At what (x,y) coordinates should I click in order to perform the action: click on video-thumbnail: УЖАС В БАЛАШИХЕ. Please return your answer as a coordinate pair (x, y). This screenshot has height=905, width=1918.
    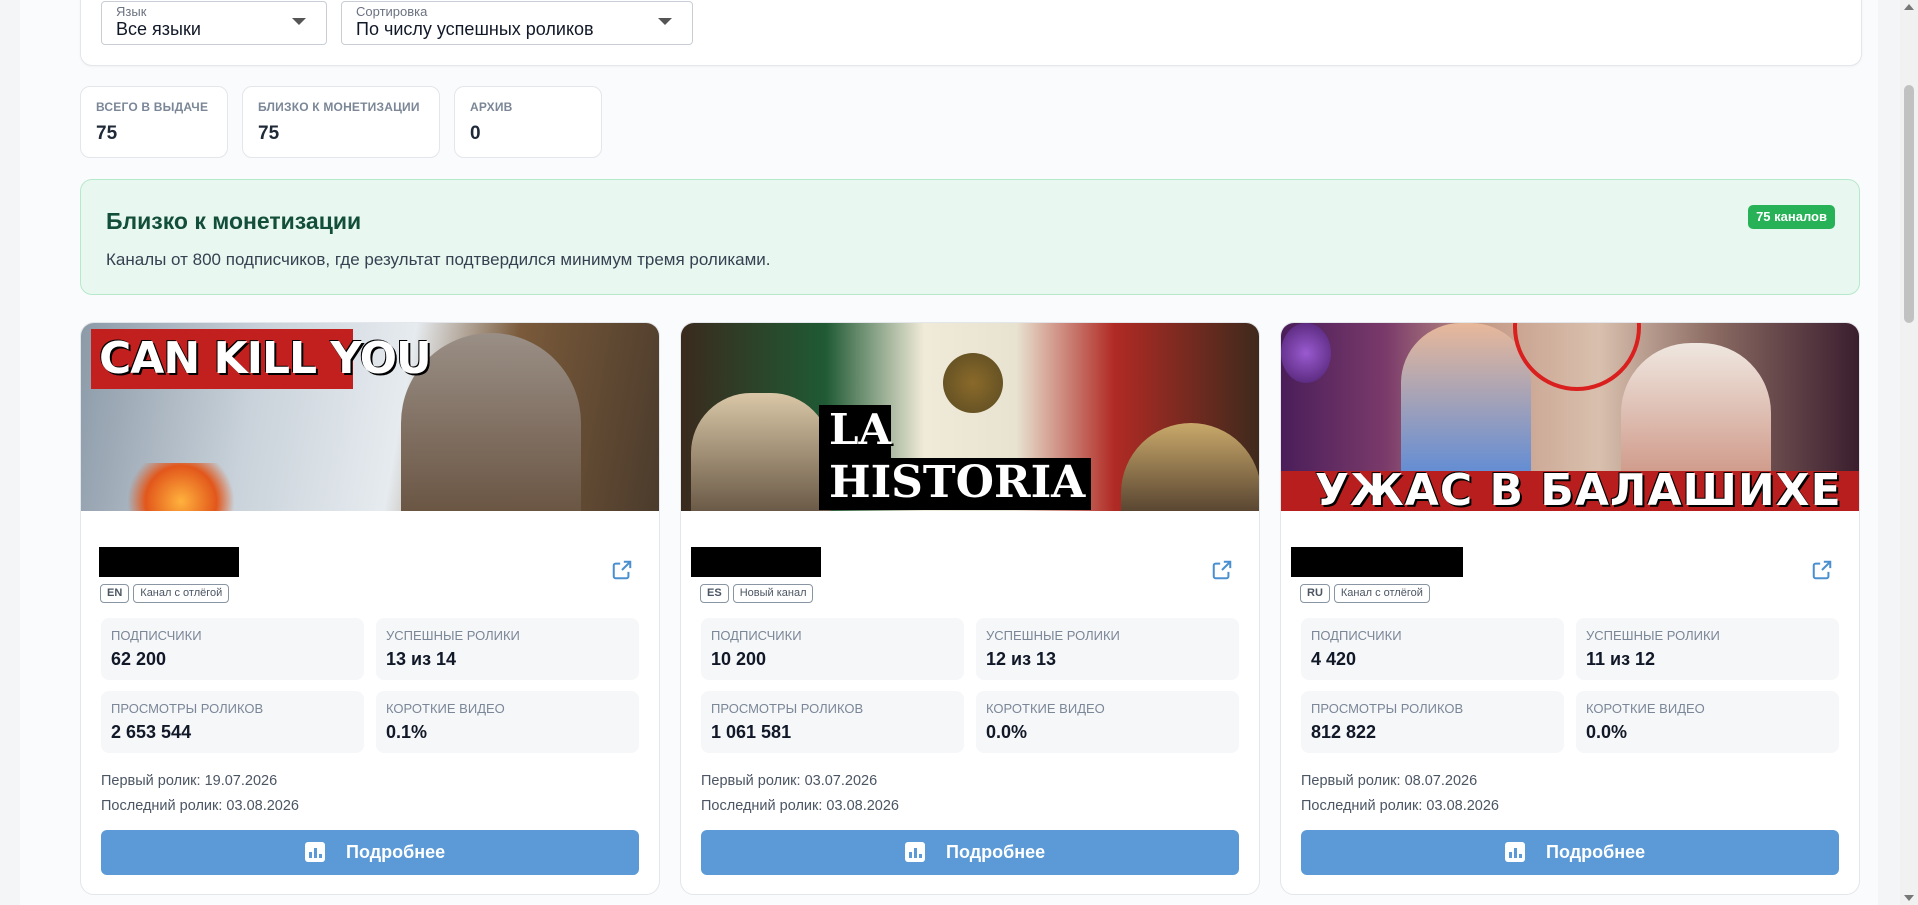
    Looking at the image, I should click on (1570, 417).